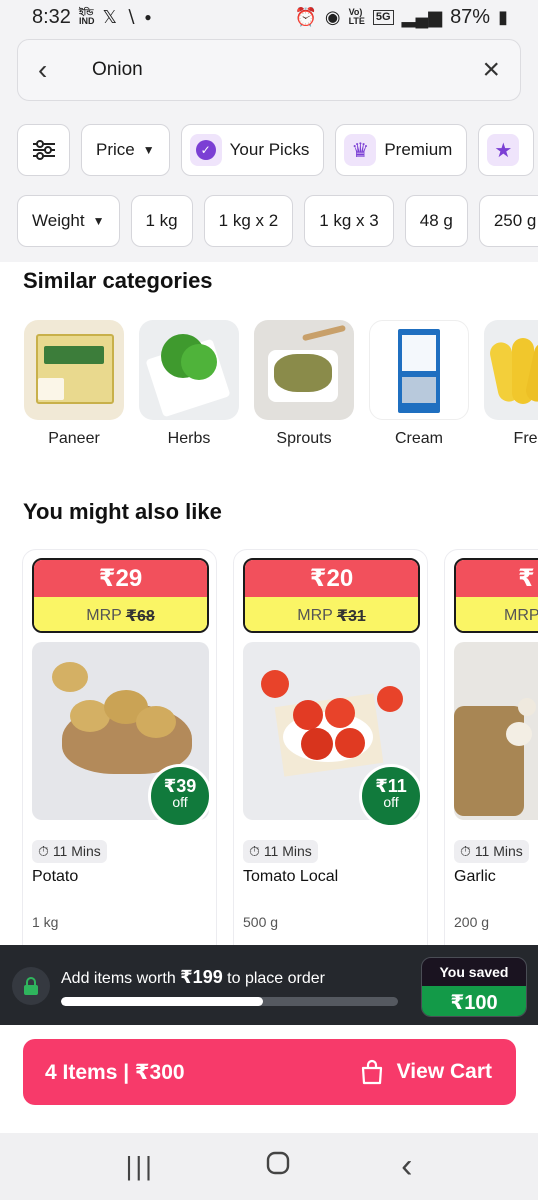 The height and width of the screenshot is (1200, 538). I want to click on system-nav-bar: ||| ‹, so click(269, 1166).